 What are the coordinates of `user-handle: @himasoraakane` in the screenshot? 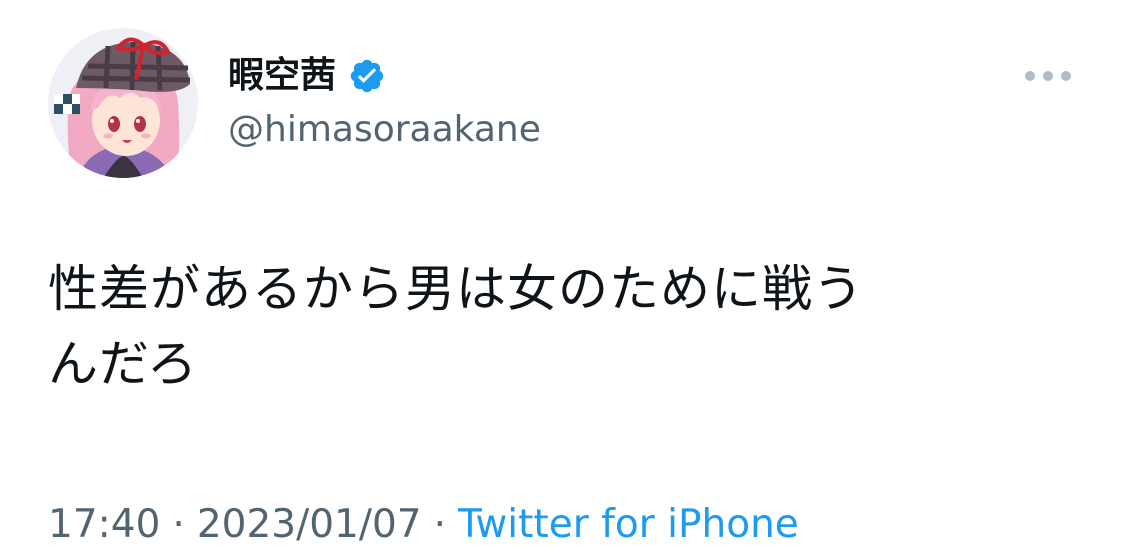 It's located at (384, 130).